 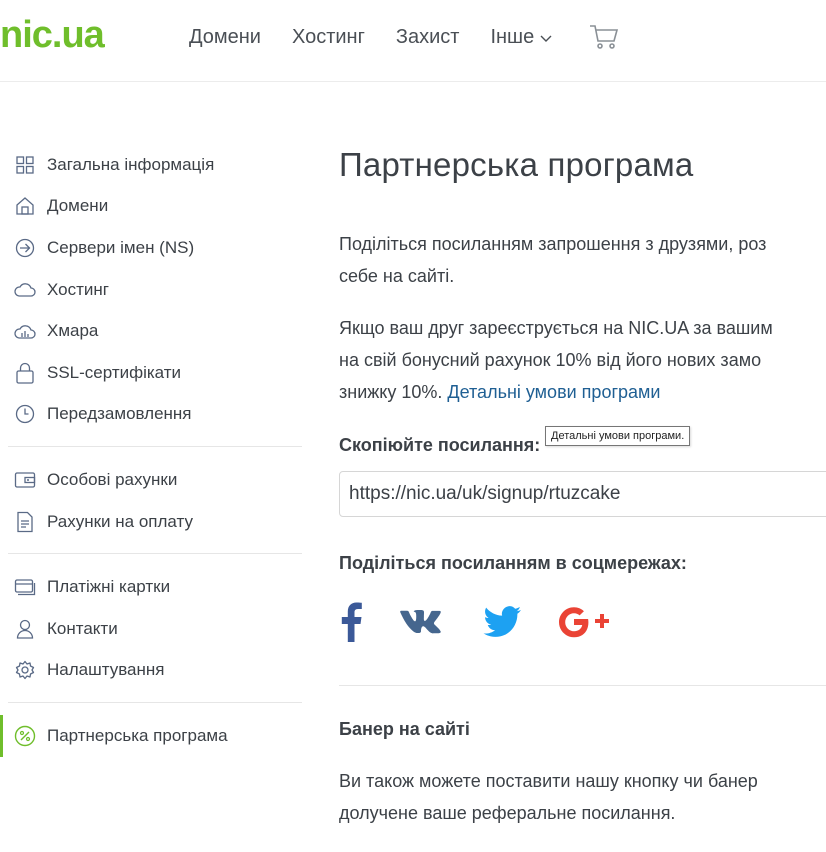 I want to click on program-terms-link: Детальні умови програми, so click(x=553, y=392).